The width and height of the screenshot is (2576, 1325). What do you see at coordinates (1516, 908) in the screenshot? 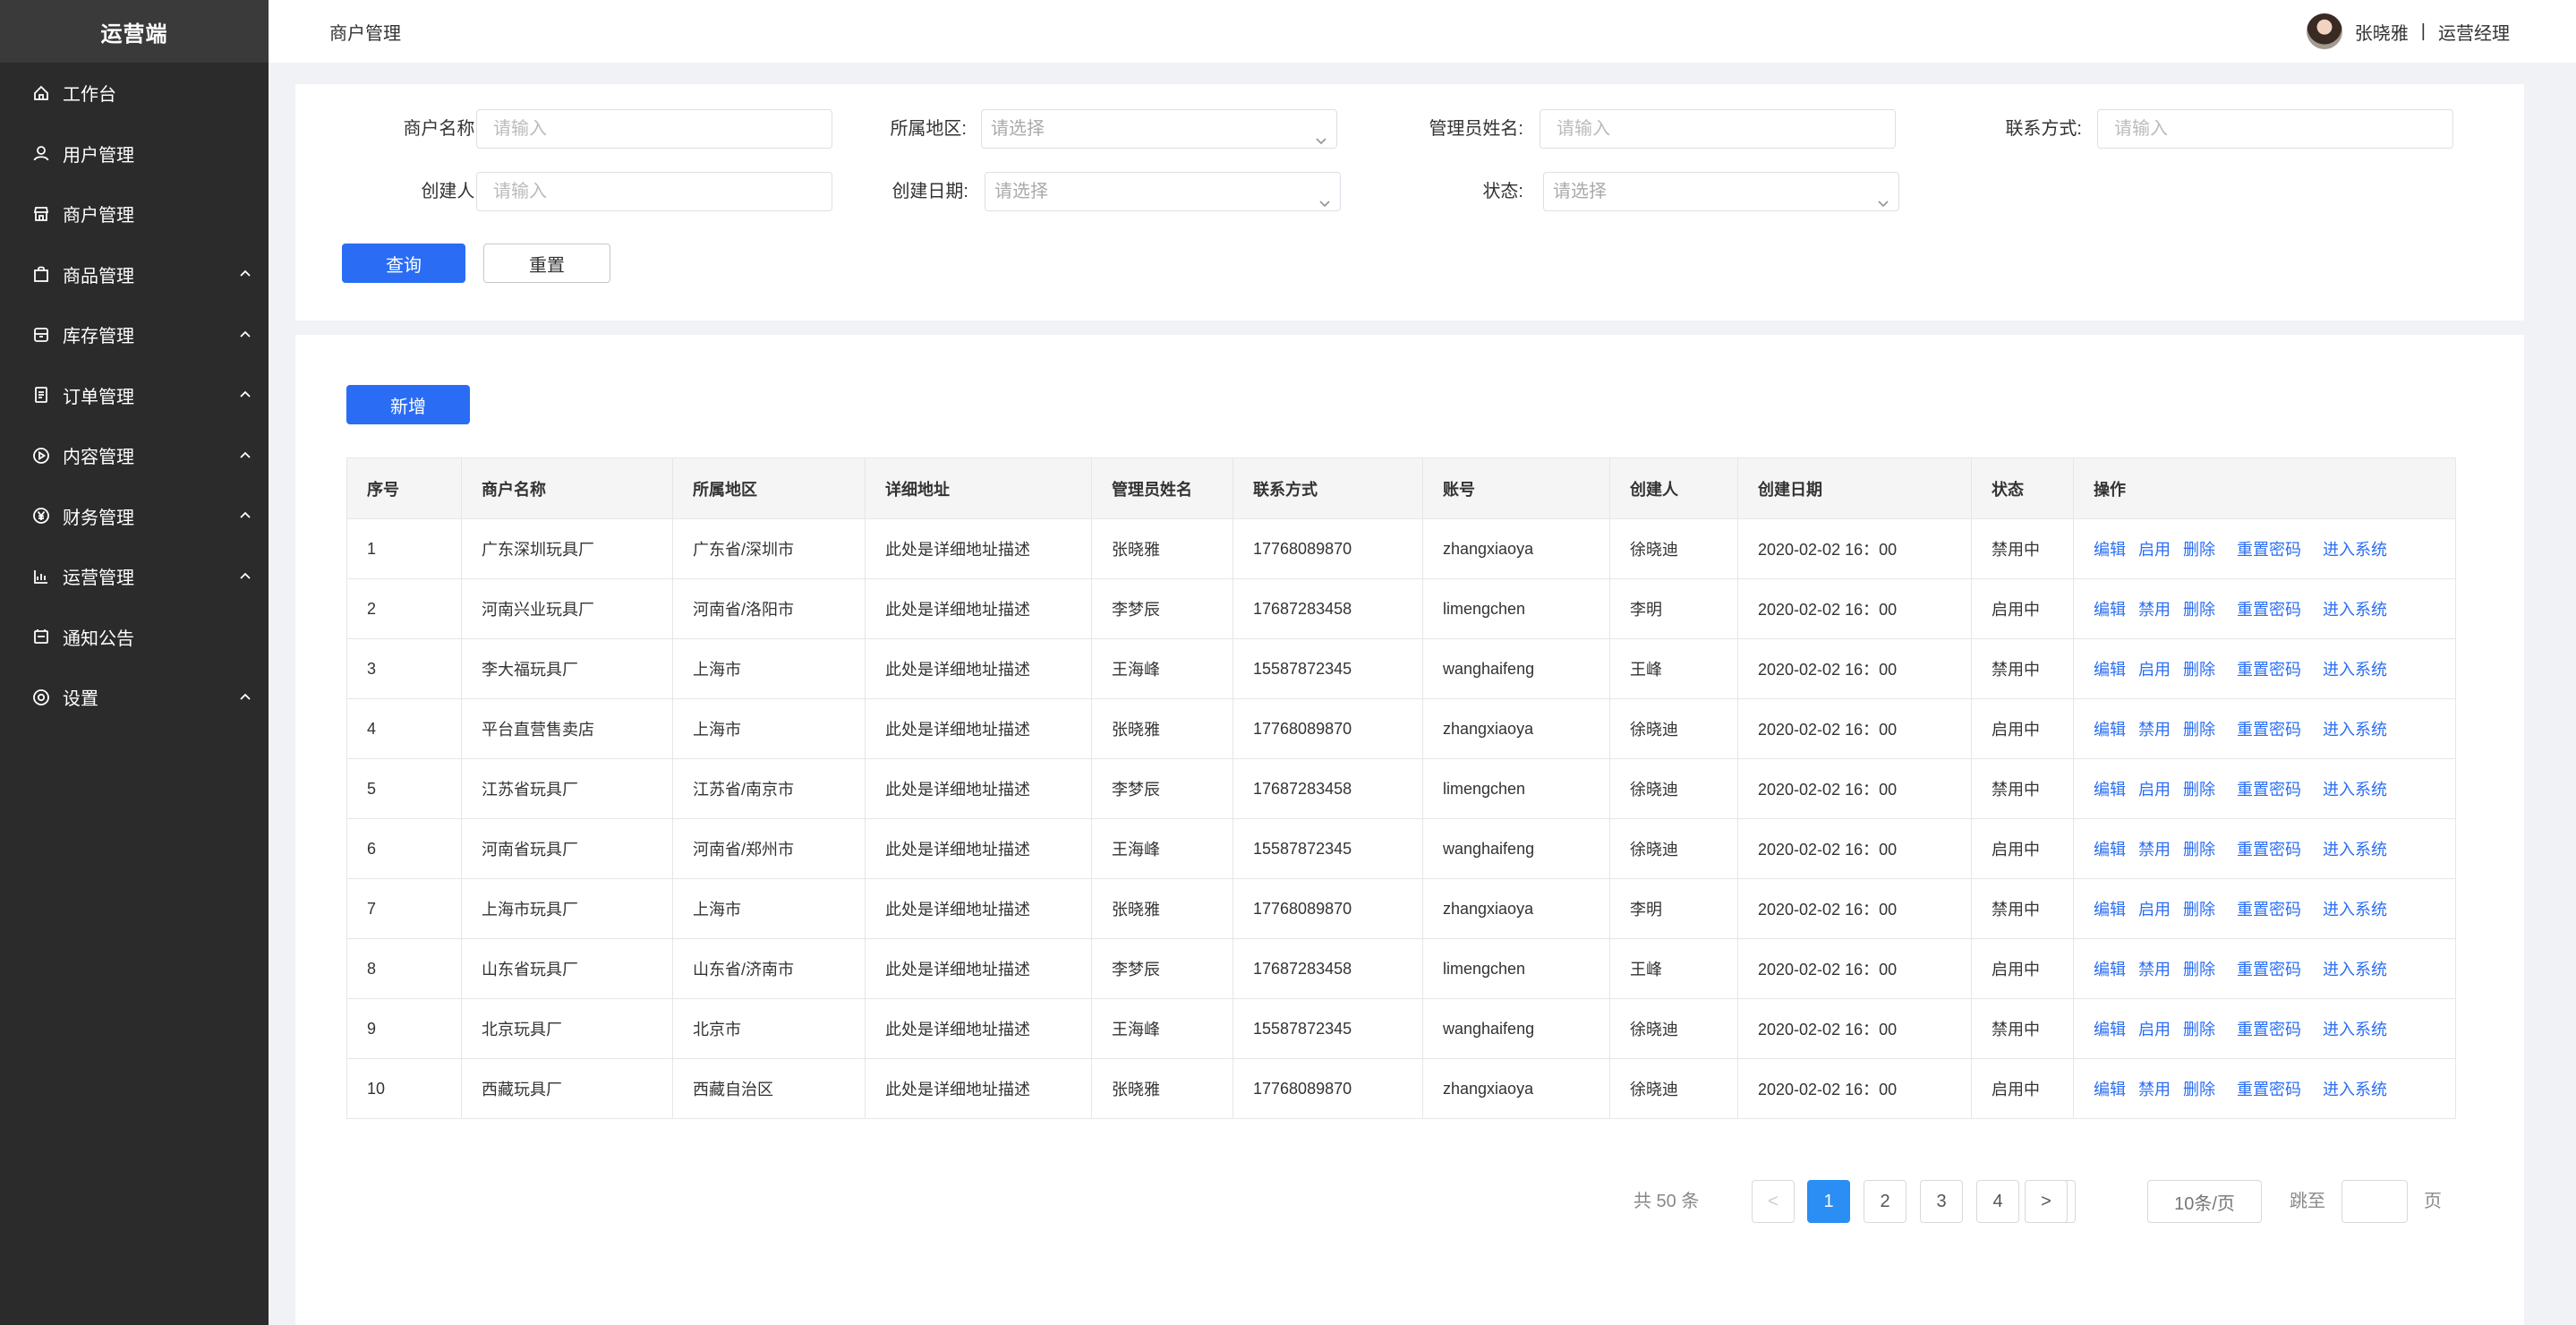
I see `cell-account: zhangxiaoya` at bounding box center [1516, 908].